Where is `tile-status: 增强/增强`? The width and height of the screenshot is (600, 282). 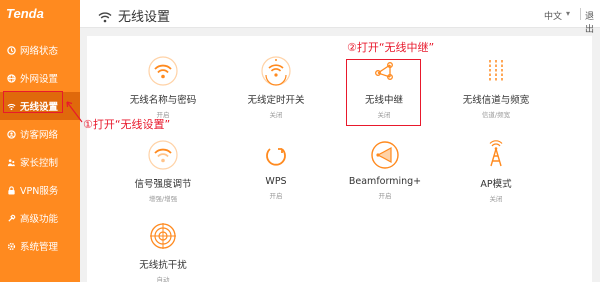 tile-status: 增强/增强 is located at coordinates (163, 199).